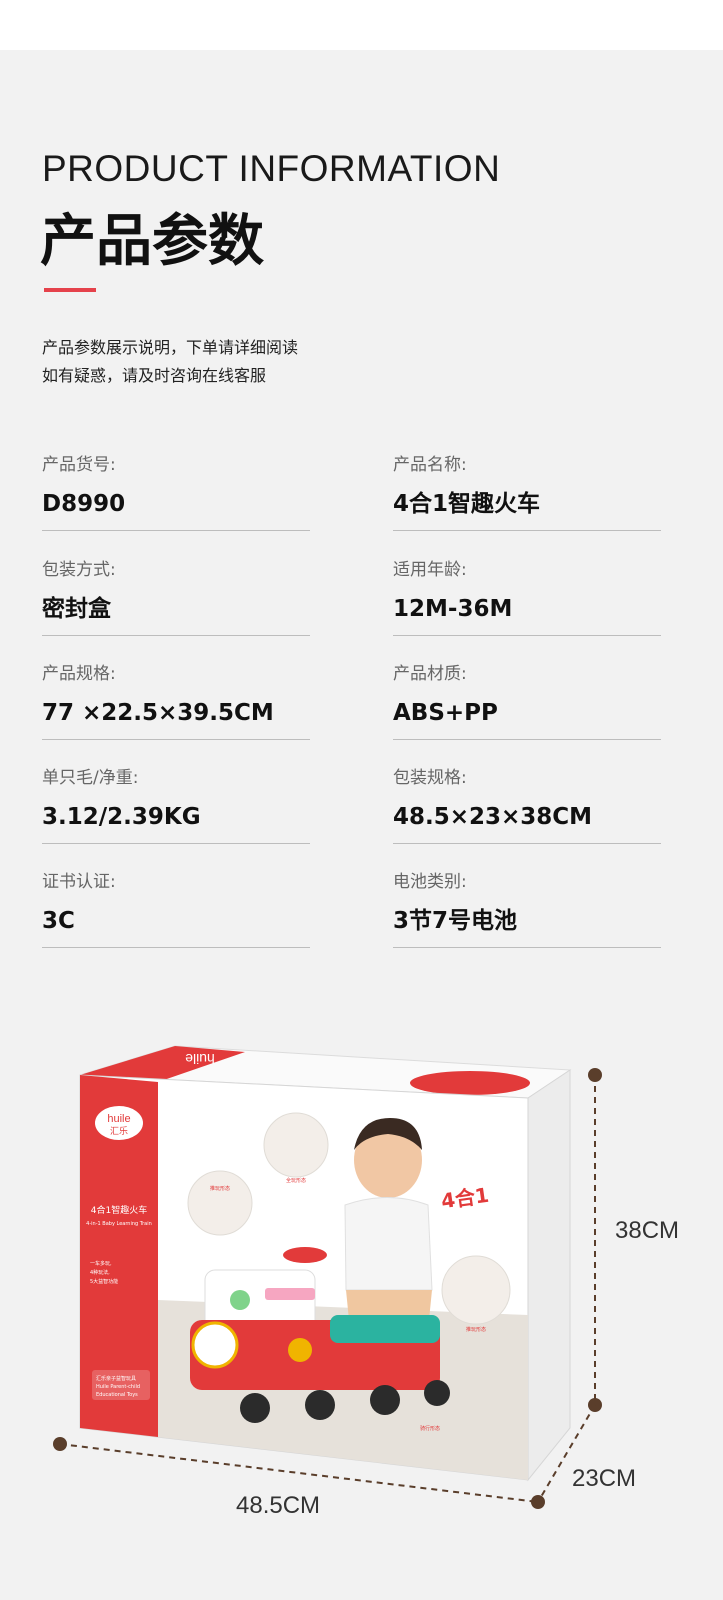  What do you see at coordinates (100, 1272) in the screenshot?
I see `box-feature-line-2: 4种玩法,` at bounding box center [100, 1272].